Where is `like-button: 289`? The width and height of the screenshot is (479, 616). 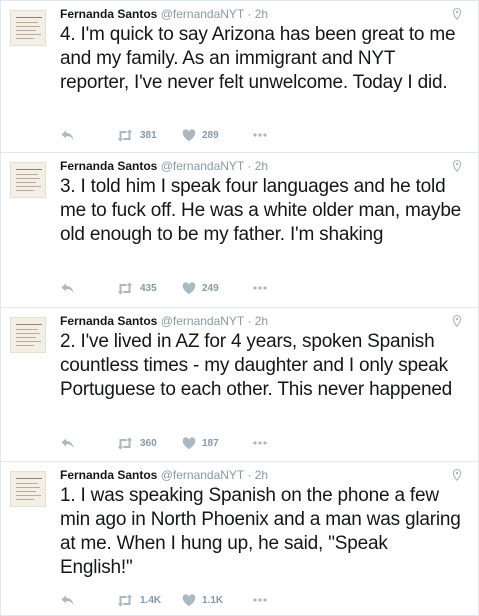 like-button: 289 is located at coordinates (200, 135).